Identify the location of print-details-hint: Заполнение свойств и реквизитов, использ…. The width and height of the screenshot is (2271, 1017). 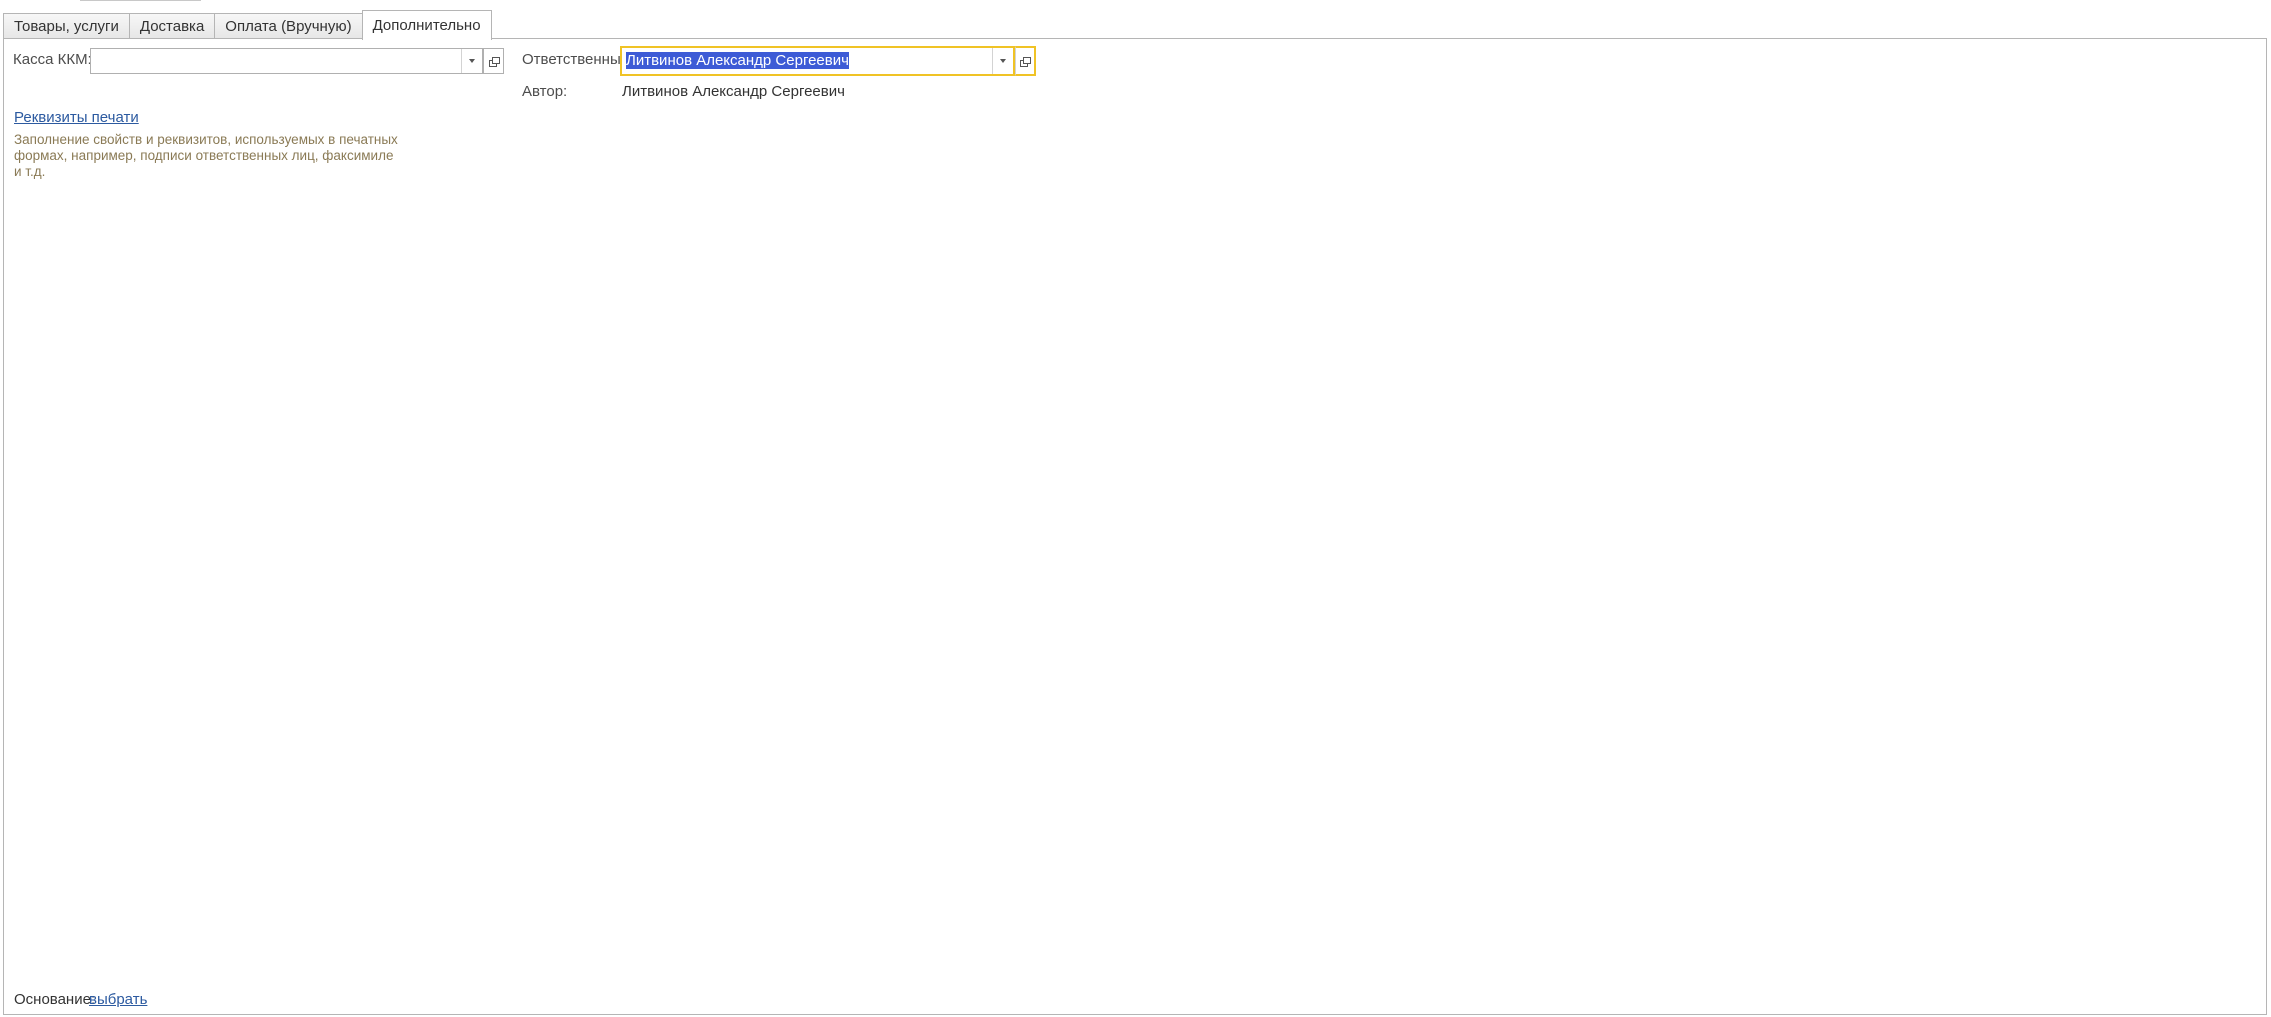
(206, 155).